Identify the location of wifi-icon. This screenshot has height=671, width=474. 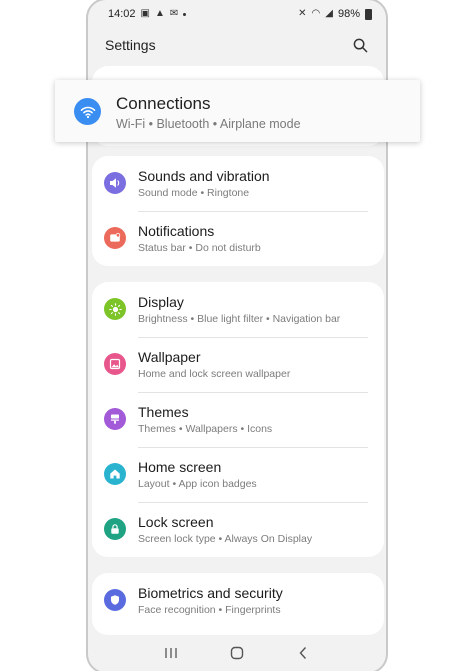
(87, 111).